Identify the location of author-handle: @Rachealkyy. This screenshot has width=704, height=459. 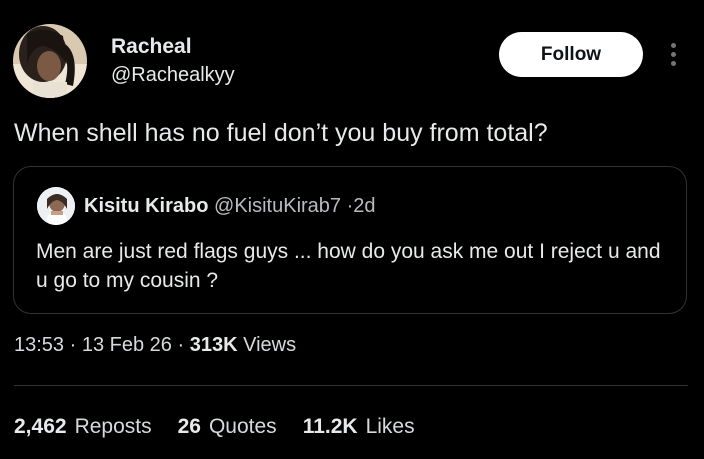
(173, 75).